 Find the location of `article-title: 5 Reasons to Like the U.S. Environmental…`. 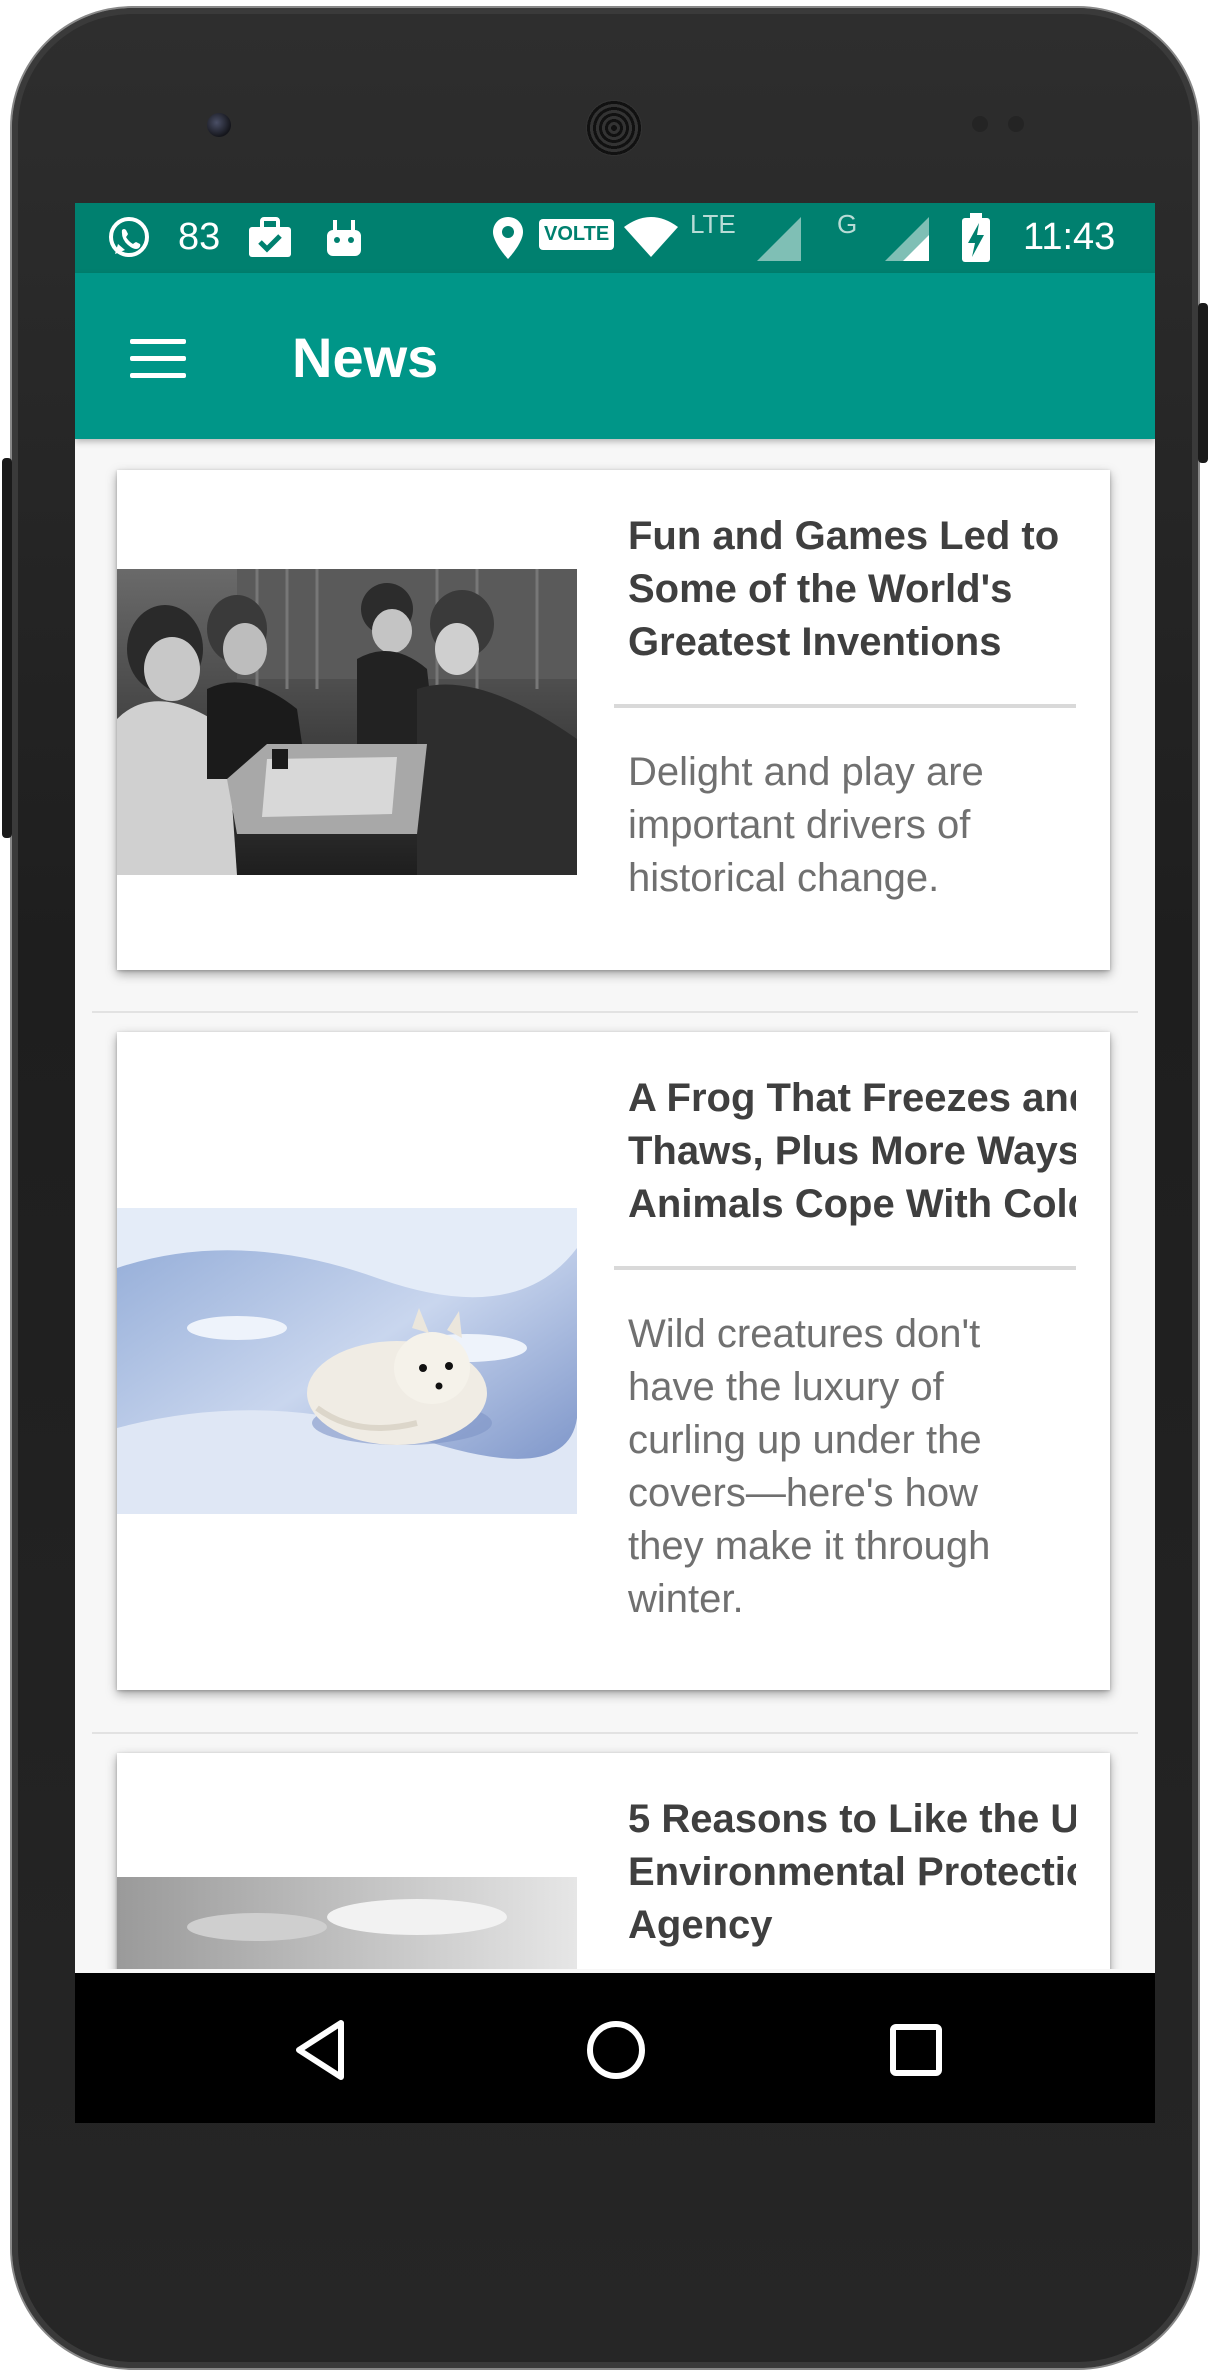

article-title: 5 Reasons to Like the U.S. Environmental… is located at coordinates (852, 1872).